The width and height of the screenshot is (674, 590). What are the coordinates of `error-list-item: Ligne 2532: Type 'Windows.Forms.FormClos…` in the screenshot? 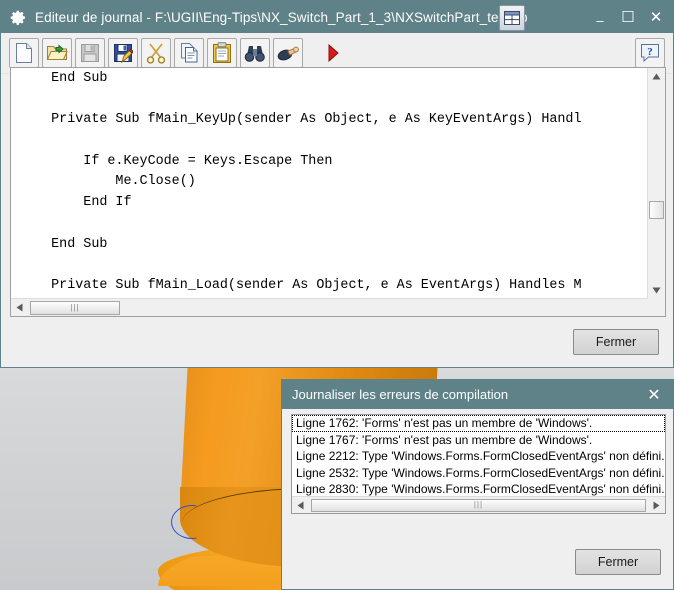 It's located at (478, 473).